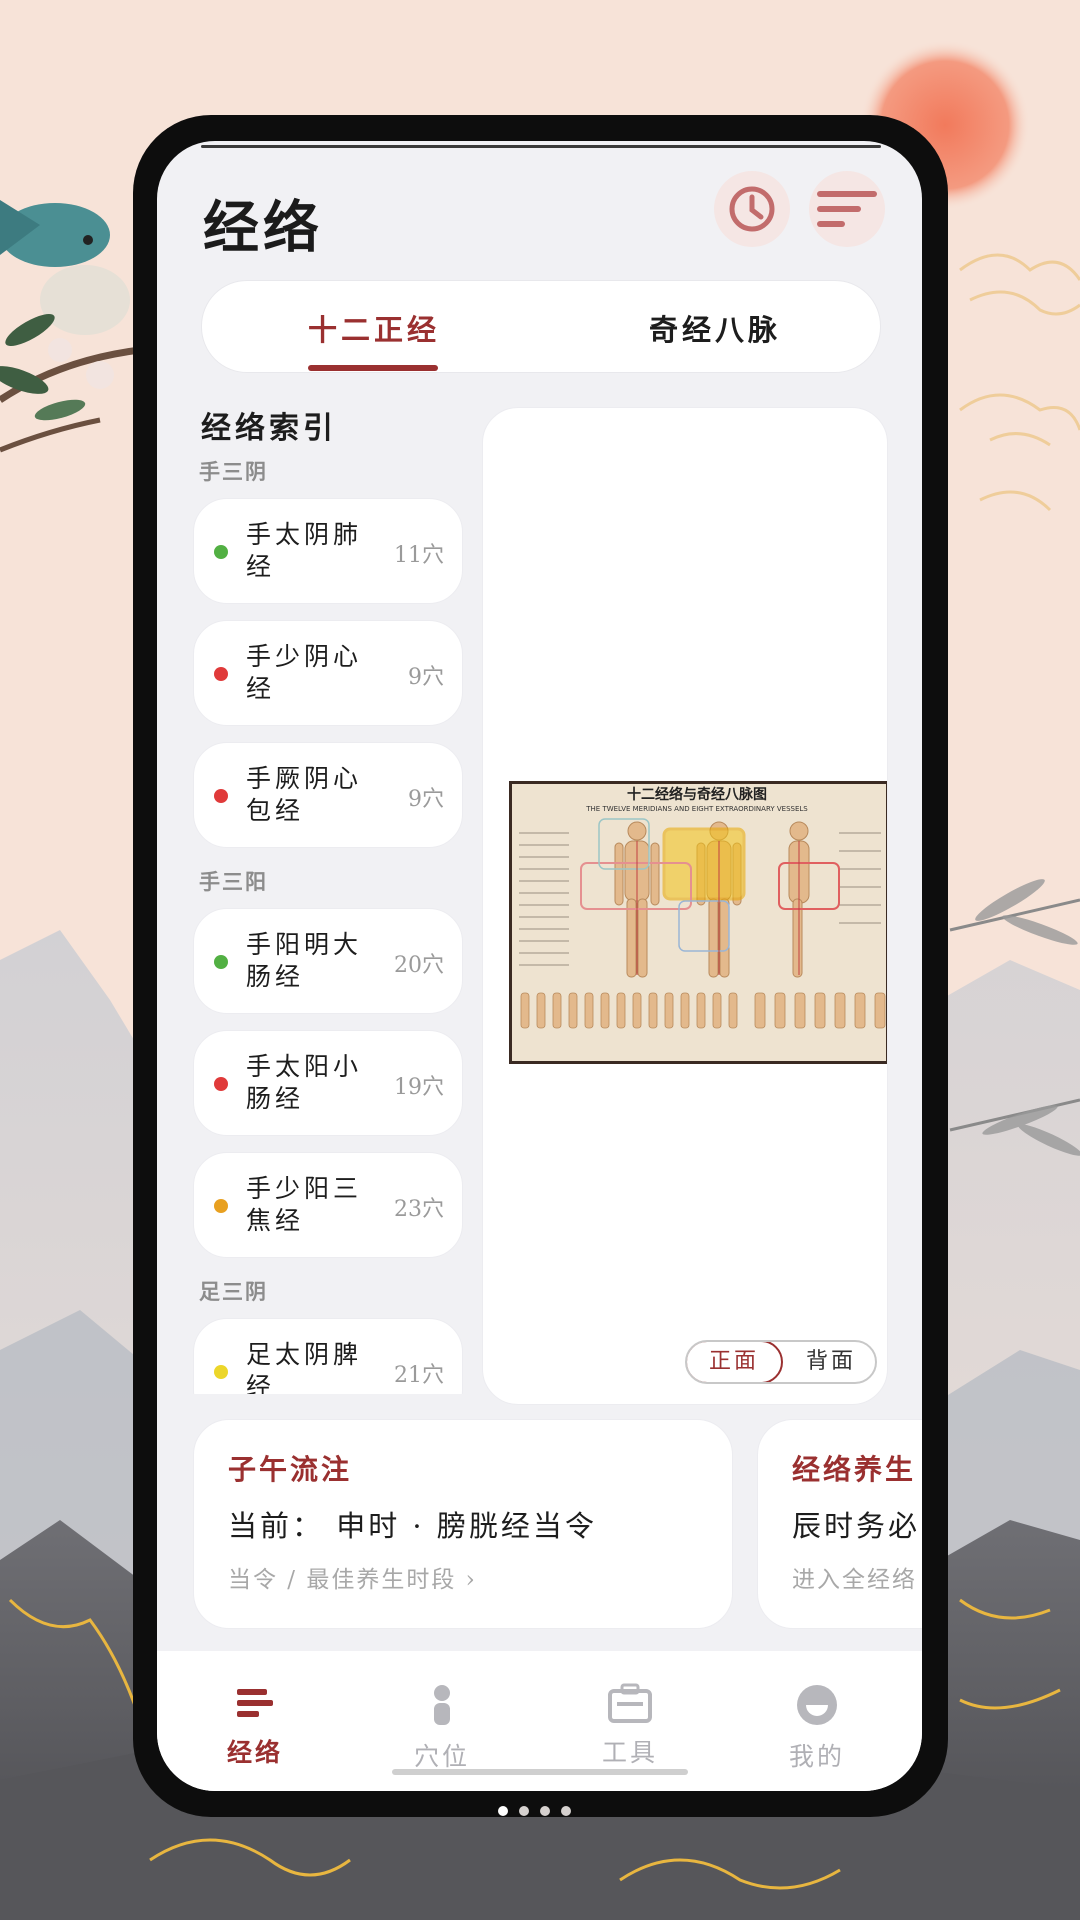  I want to click on nav-item-tools: 工具, so click(630, 1726).